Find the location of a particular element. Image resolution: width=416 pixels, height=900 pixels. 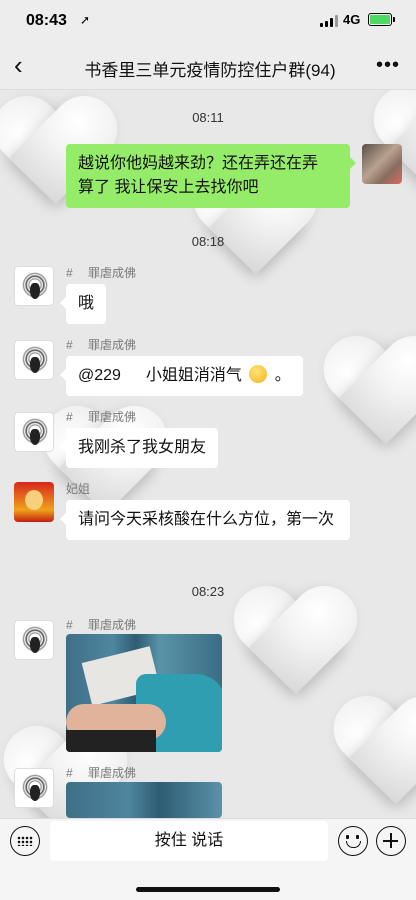

emoji-button is located at coordinates (353, 841).